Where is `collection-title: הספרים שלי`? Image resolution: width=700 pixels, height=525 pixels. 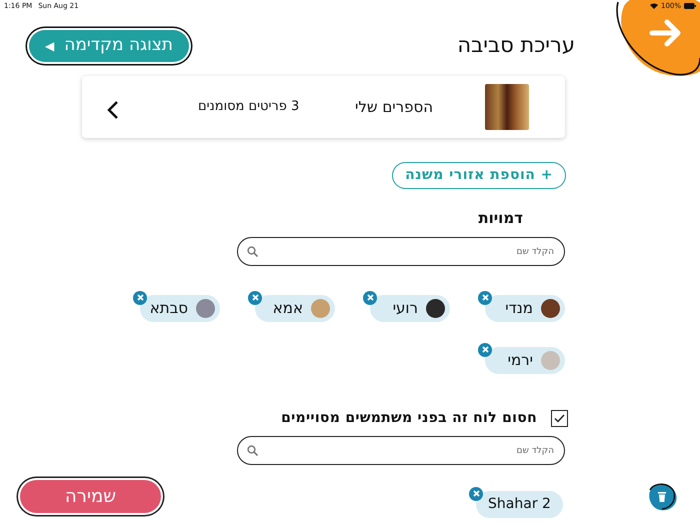
collection-title: הספרים שלי is located at coordinates (394, 107).